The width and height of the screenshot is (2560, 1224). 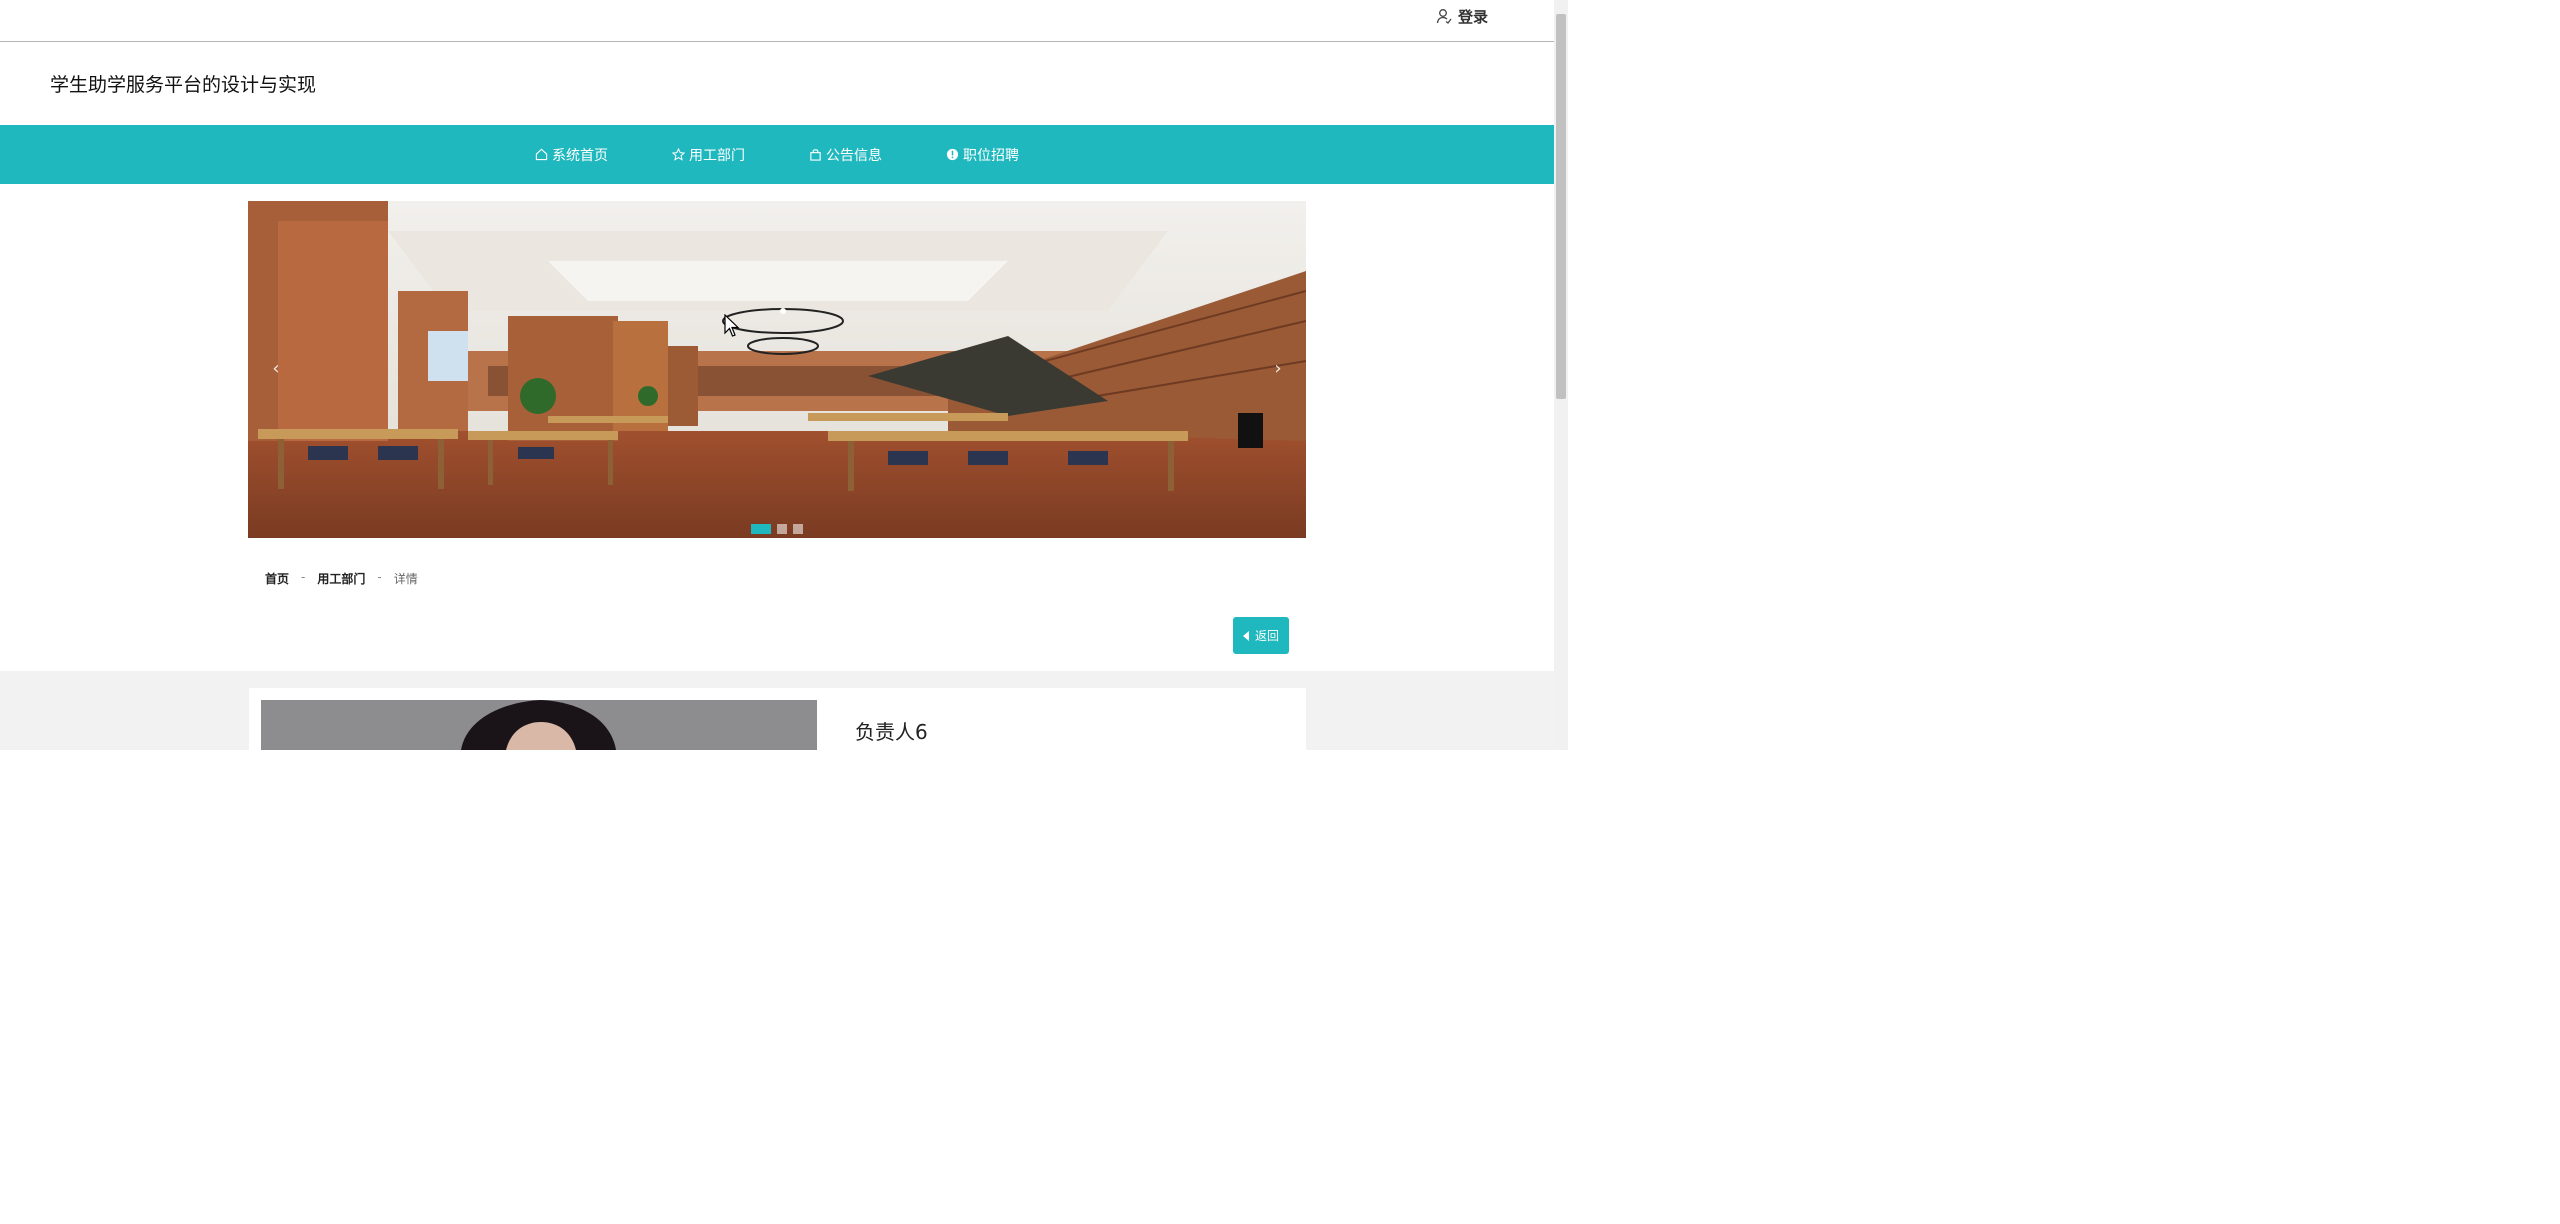 I want to click on page-scrollbar, so click(x=1561, y=375).